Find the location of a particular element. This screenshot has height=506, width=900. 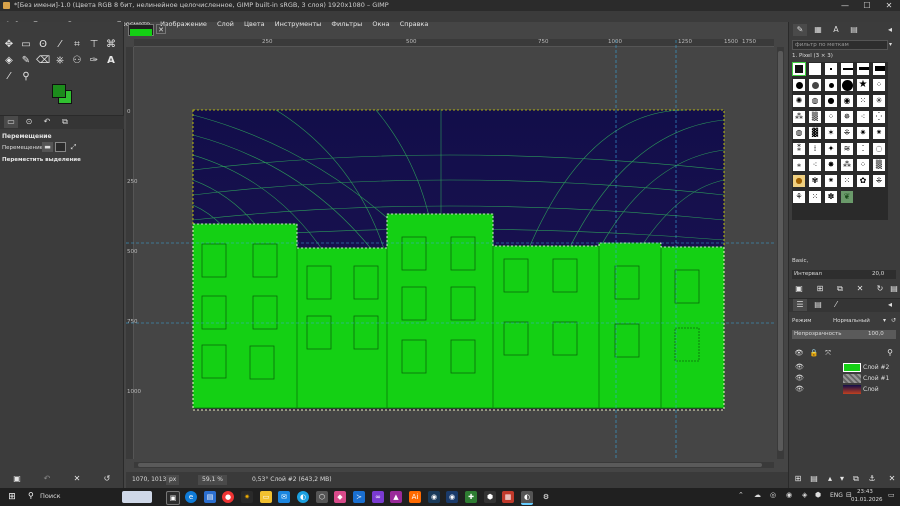

menu-layer: Слой is located at coordinates (225, 24).